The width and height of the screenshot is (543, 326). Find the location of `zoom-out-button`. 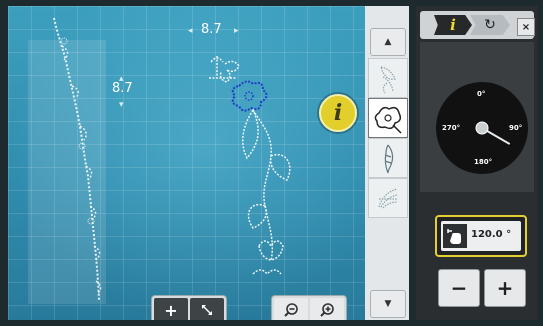

zoom-out-button is located at coordinates (291, 309).